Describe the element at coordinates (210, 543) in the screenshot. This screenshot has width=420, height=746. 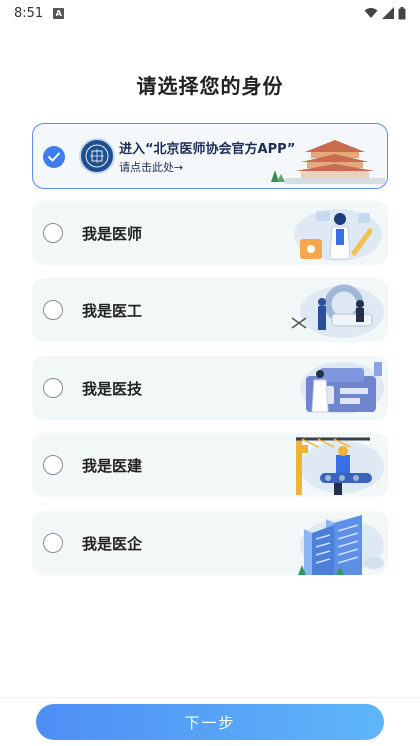
I see `identity-option-enterprise: 我是医企` at that location.